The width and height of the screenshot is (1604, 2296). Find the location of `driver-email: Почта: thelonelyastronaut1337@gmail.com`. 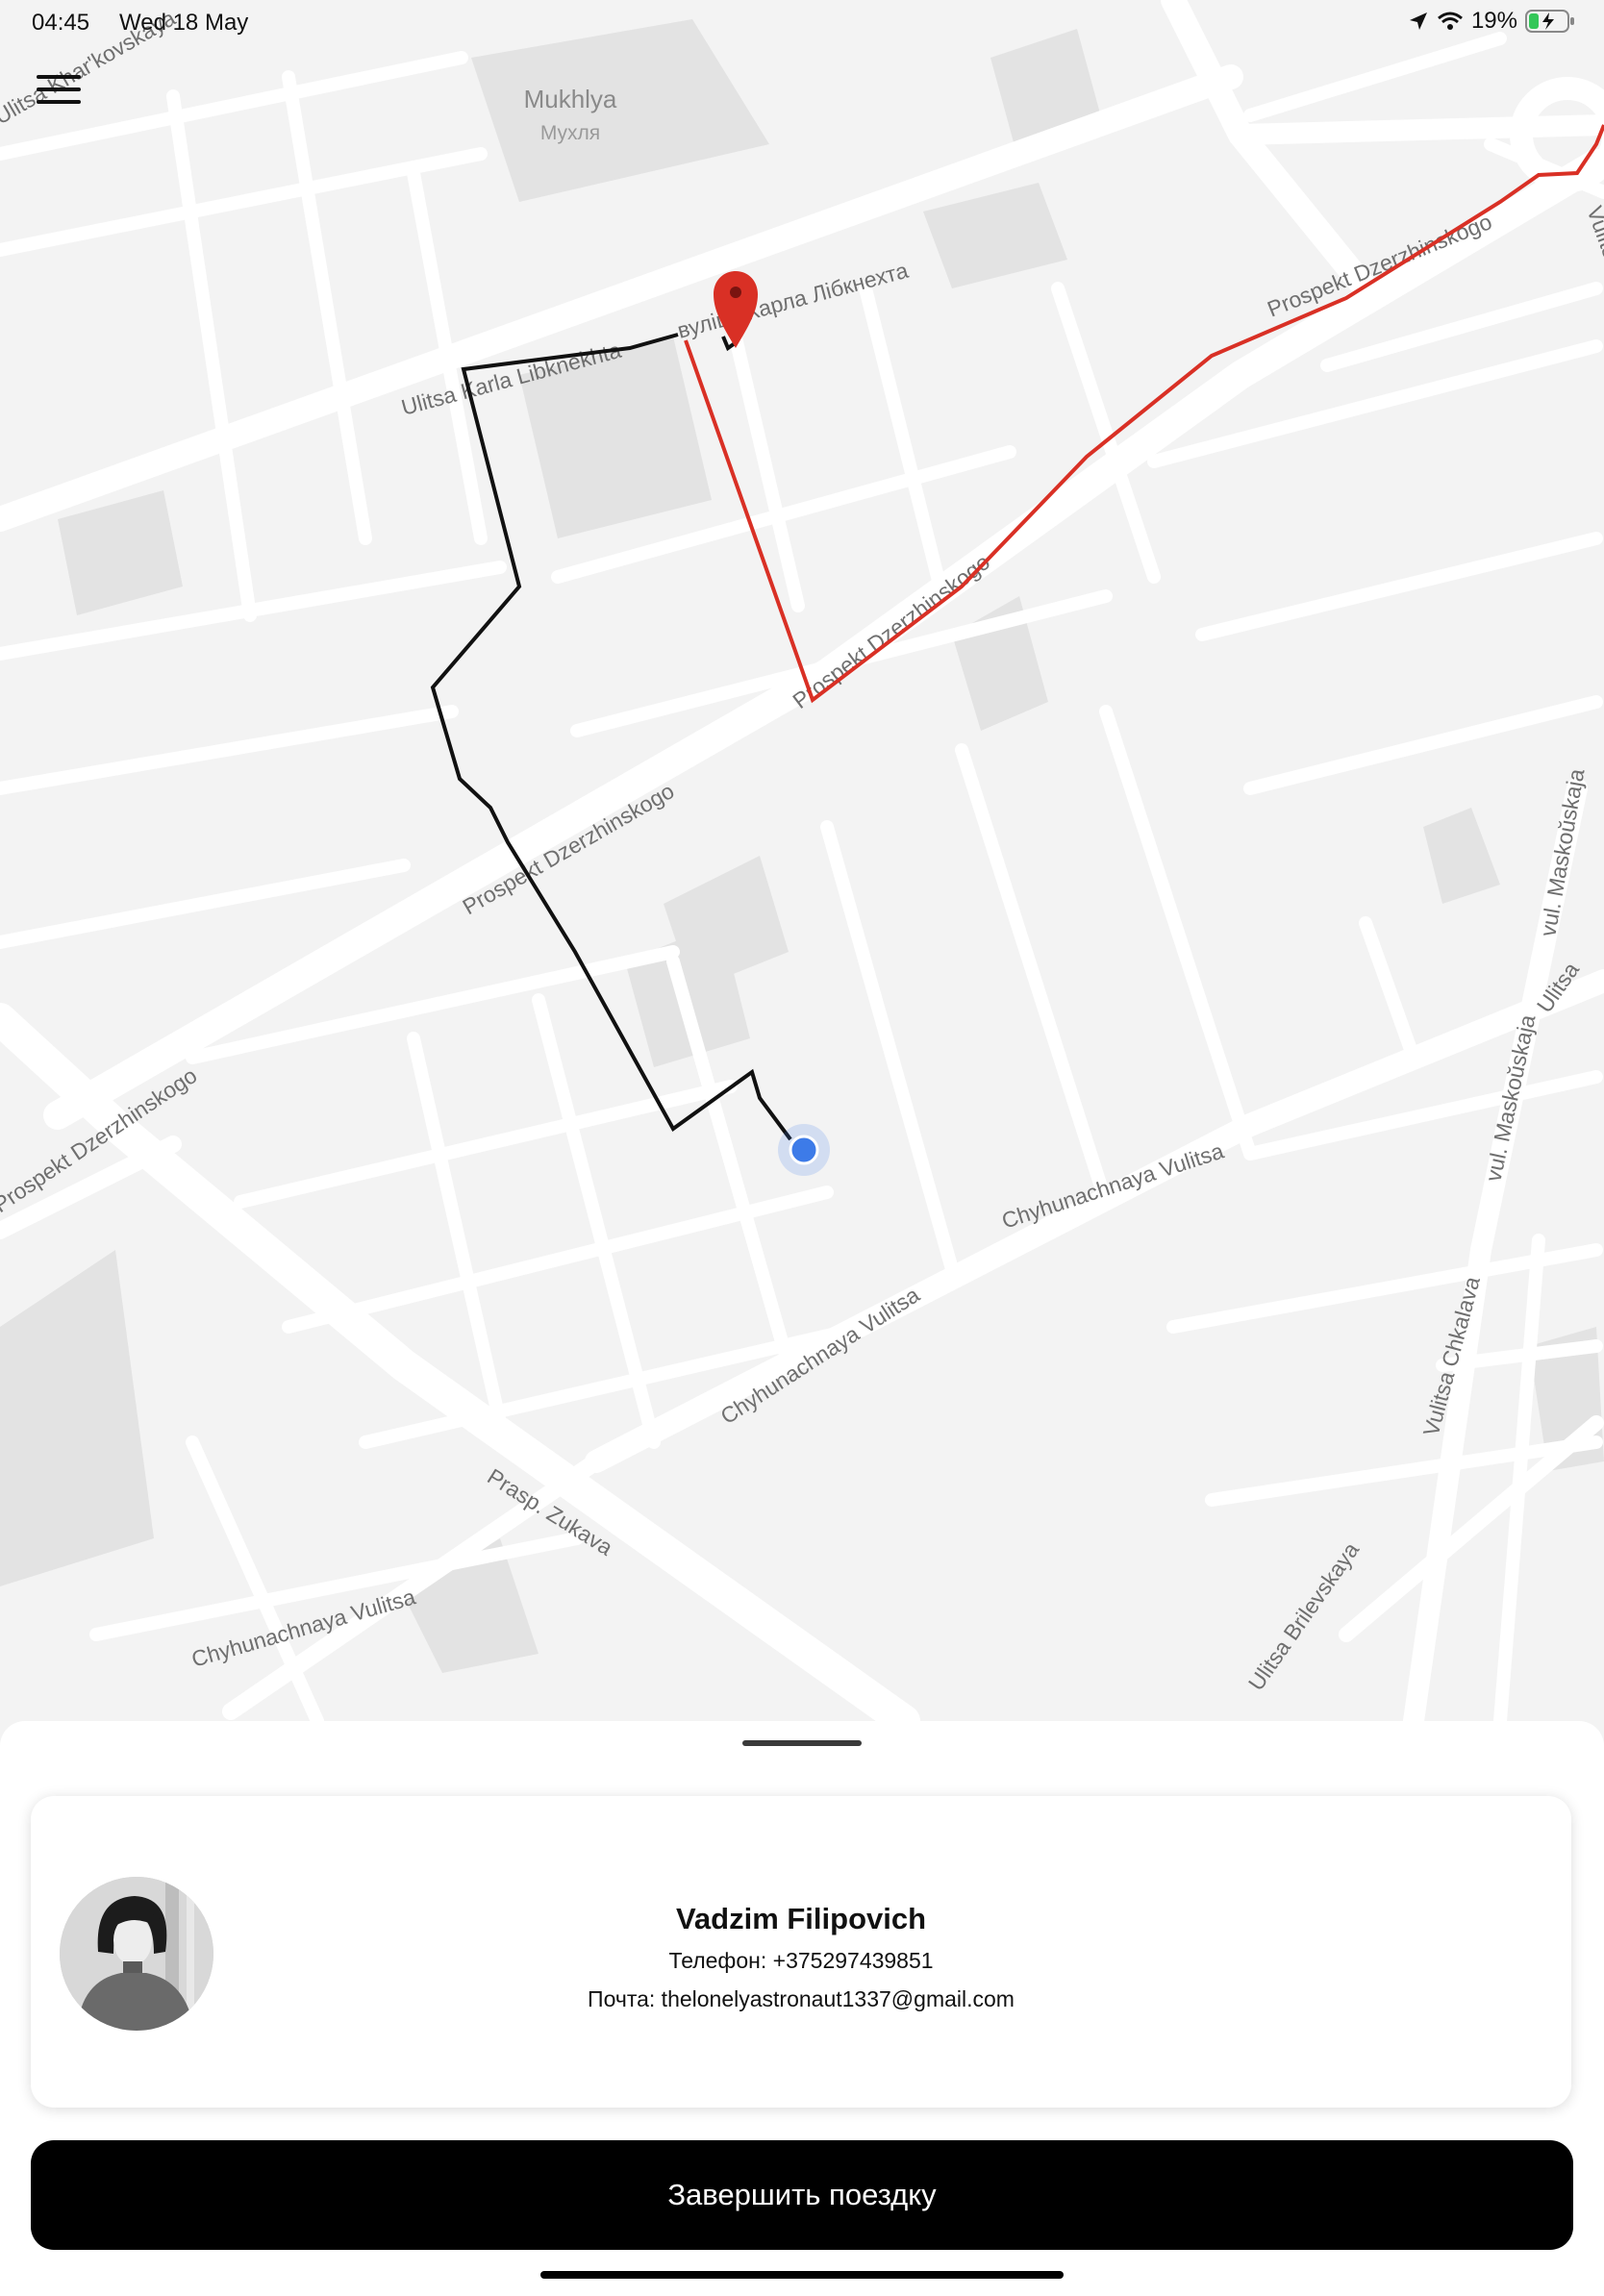

driver-email: Почта: thelonelyastronaut1337@gmail.com is located at coordinates (801, 1998).